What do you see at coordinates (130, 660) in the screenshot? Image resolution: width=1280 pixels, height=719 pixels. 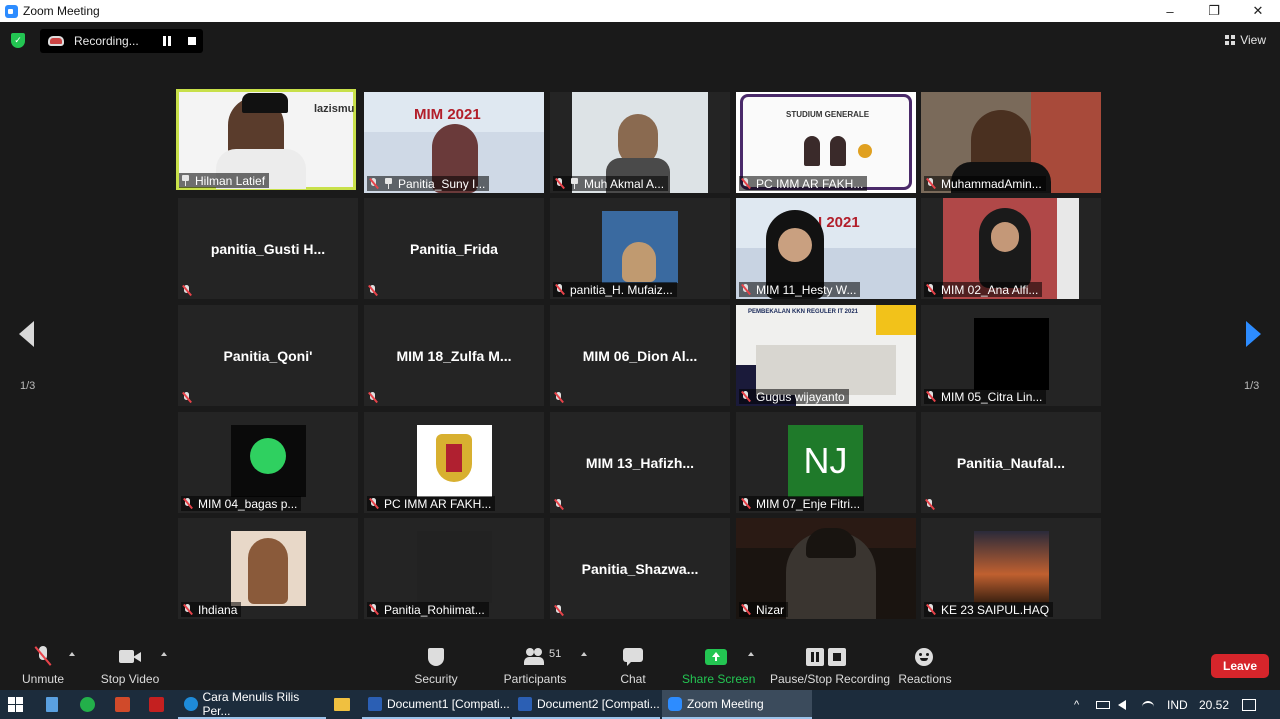 I see `stop-video-button: Stop Video` at bounding box center [130, 660].